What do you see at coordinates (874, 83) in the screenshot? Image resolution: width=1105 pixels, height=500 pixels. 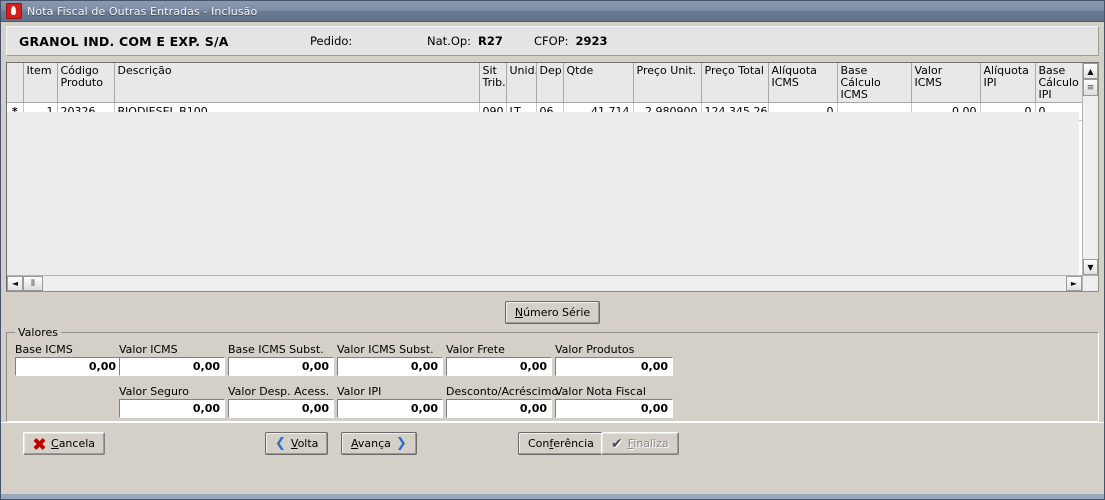 I see `column-header-base_icms: Base Cálculo ICMS` at bounding box center [874, 83].